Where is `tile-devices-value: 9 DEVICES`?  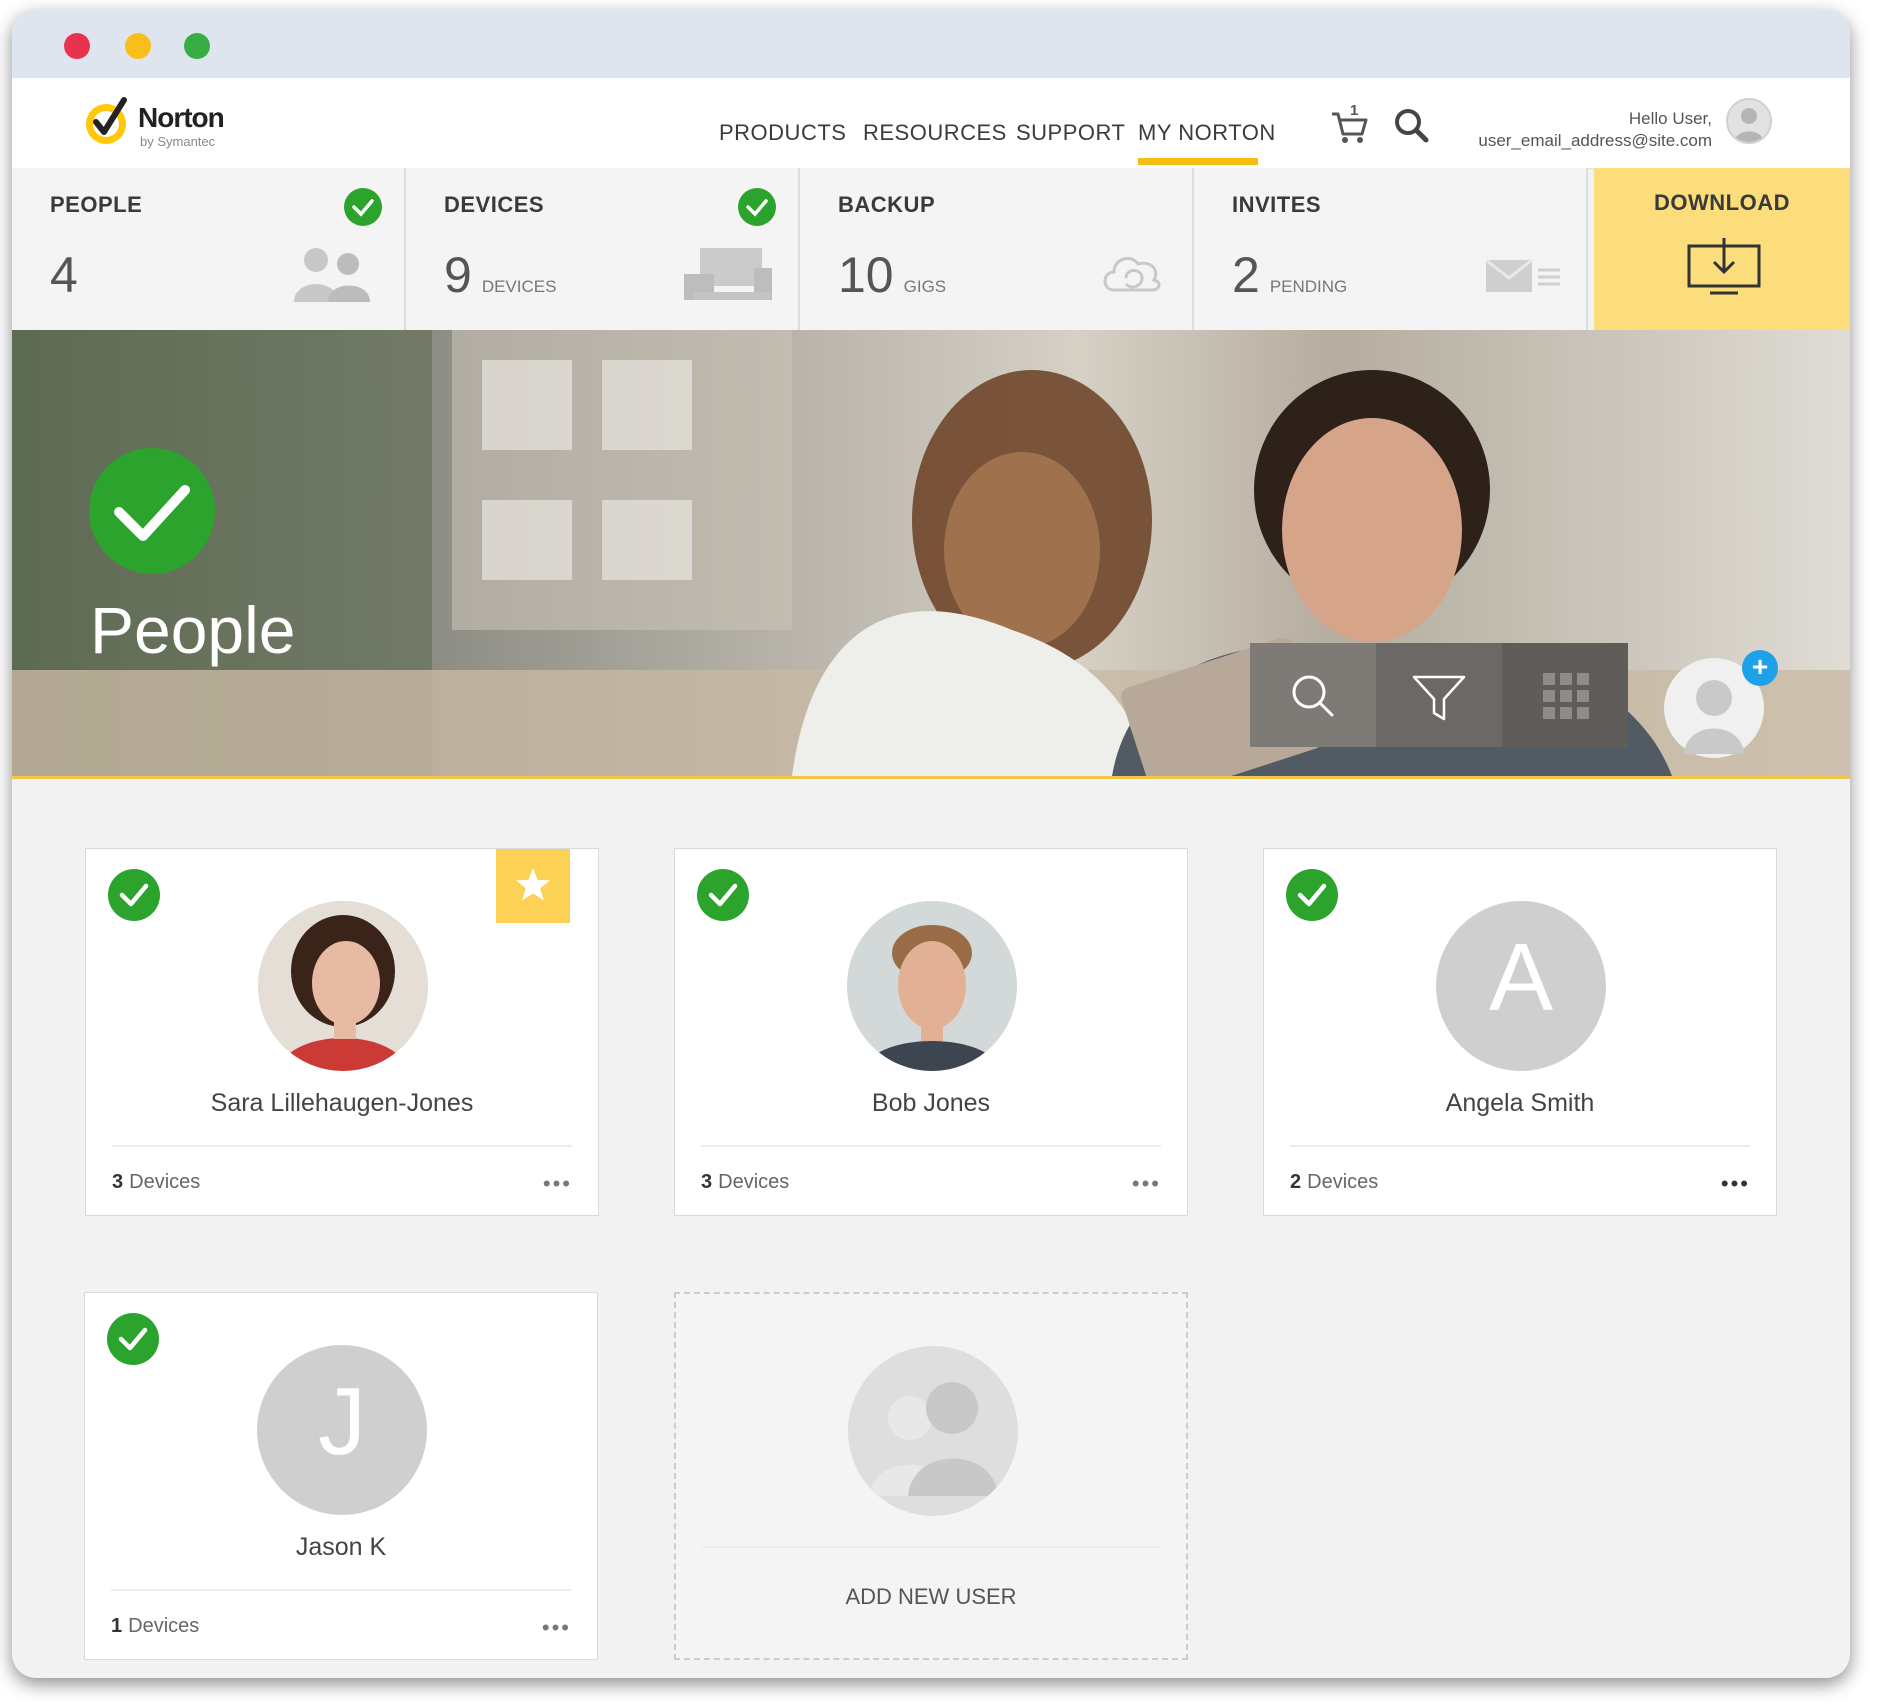 tile-devices-value: 9 DEVICES is located at coordinates (500, 275).